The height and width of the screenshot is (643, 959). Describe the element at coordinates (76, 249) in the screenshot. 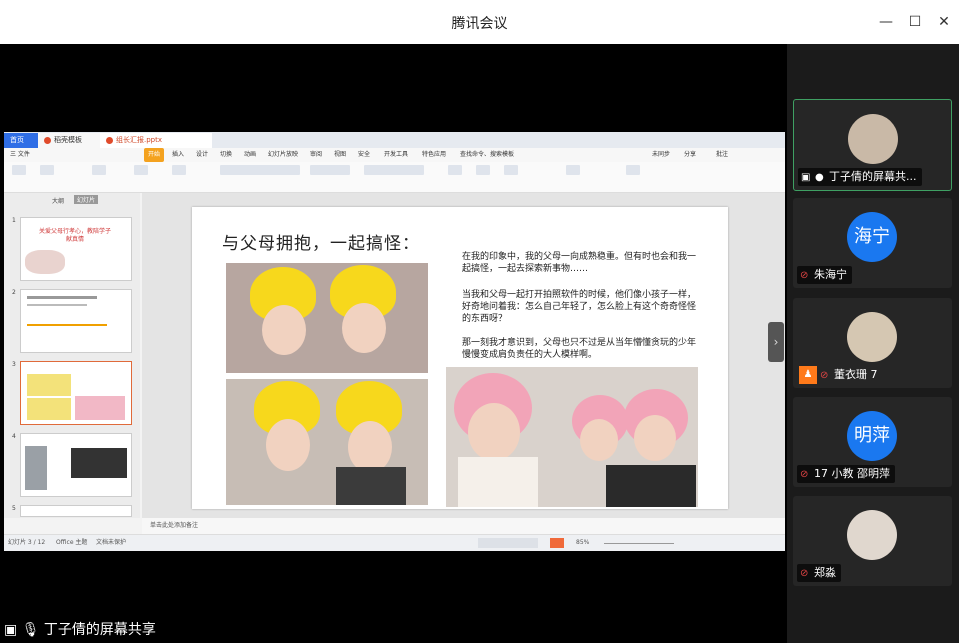

I see `slide-thumb-1: 关爱父母行孝心，教陪学子献真情` at that location.